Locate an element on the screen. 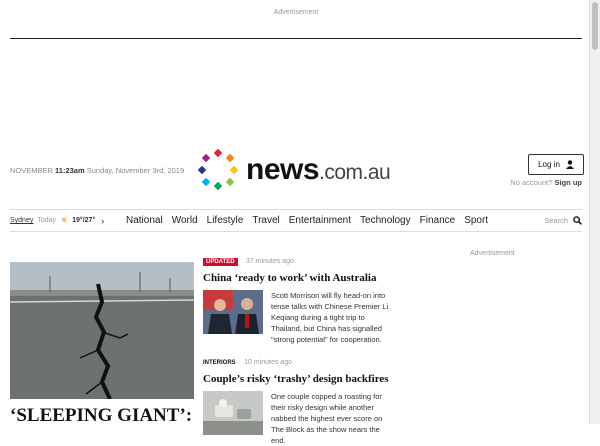  nav-link-sport: Sport is located at coordinates (476, 220).